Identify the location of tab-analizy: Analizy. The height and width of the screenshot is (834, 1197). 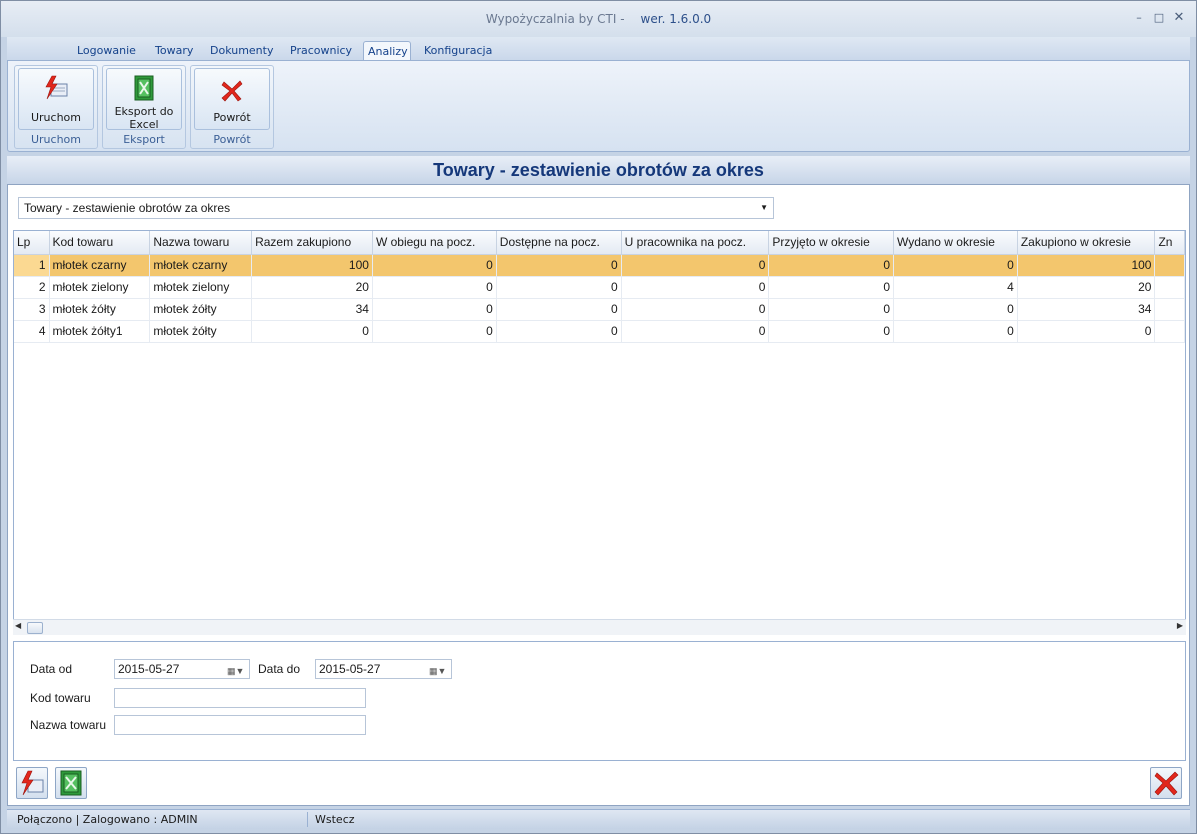
(387, 51).